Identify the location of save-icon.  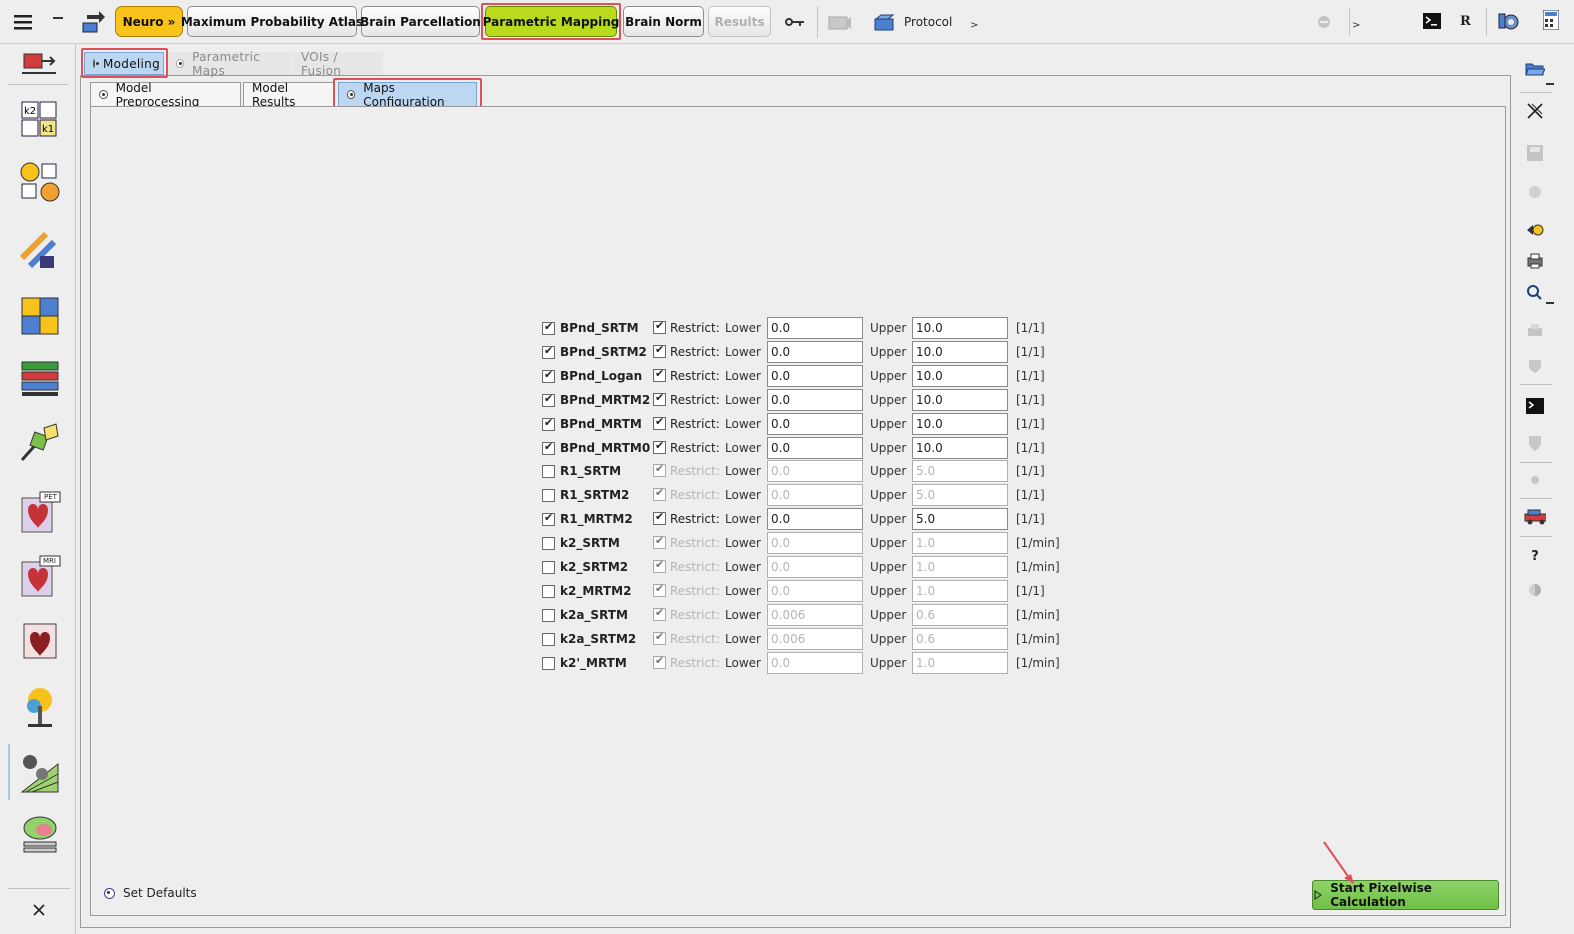
(1535, 153).